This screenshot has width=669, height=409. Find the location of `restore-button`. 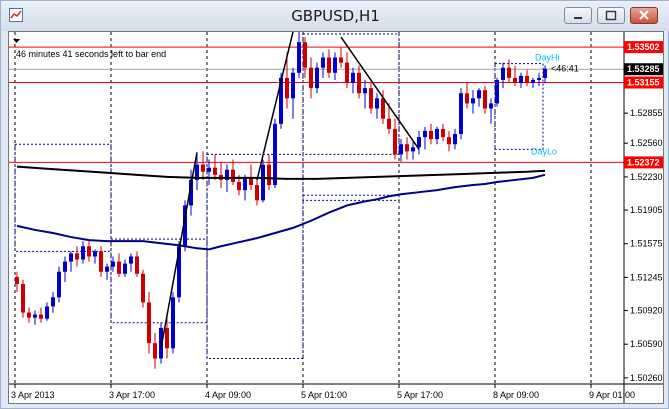

restore-button is located at coordinates (611, 15).